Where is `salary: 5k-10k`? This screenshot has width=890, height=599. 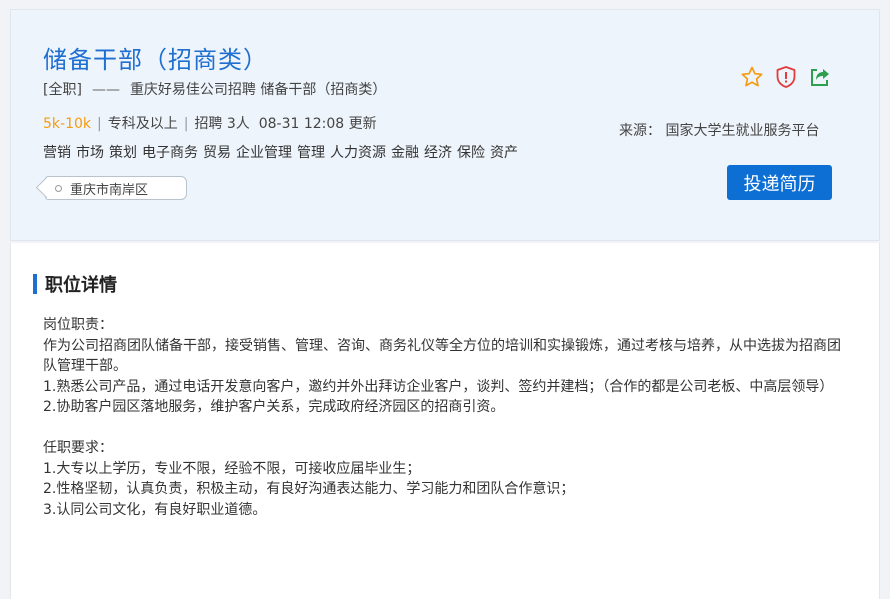
salary: 5k-10k is located at coordinates (67, 124).